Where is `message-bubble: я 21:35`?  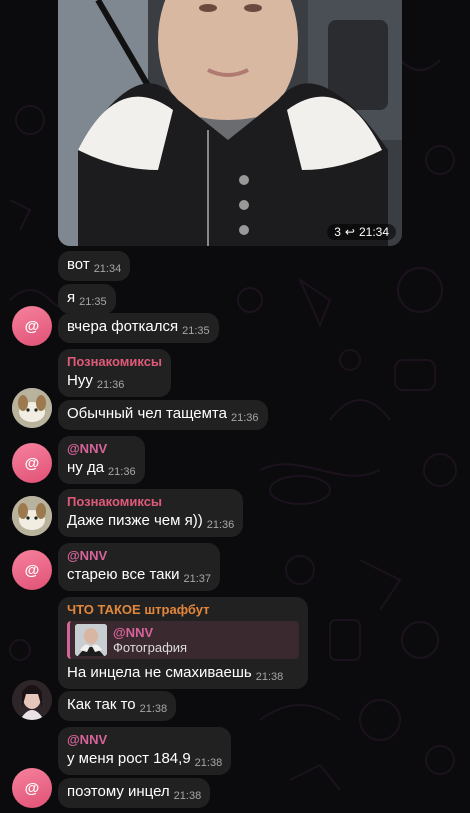
message-bubble: я 21:35 is located at coordinates (87, 299).